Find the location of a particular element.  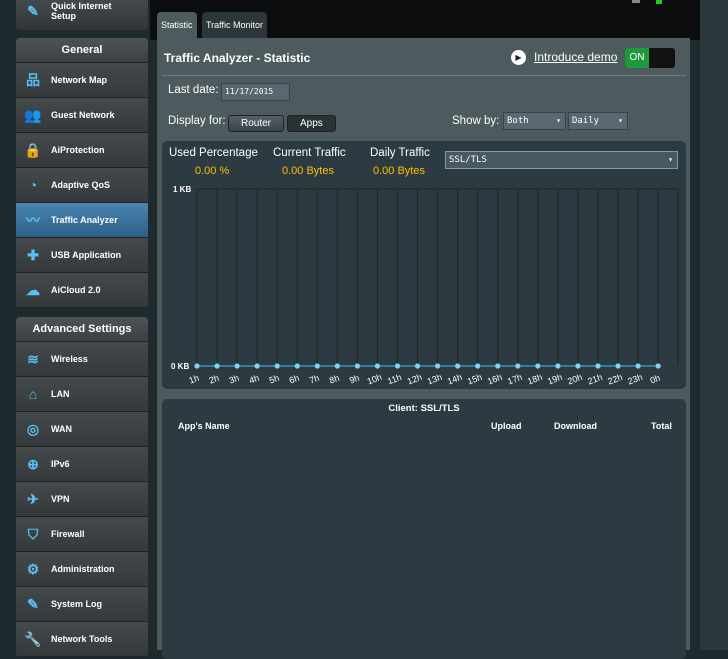

y-tick-label: 1 KB is located at coordinates (182, 189).